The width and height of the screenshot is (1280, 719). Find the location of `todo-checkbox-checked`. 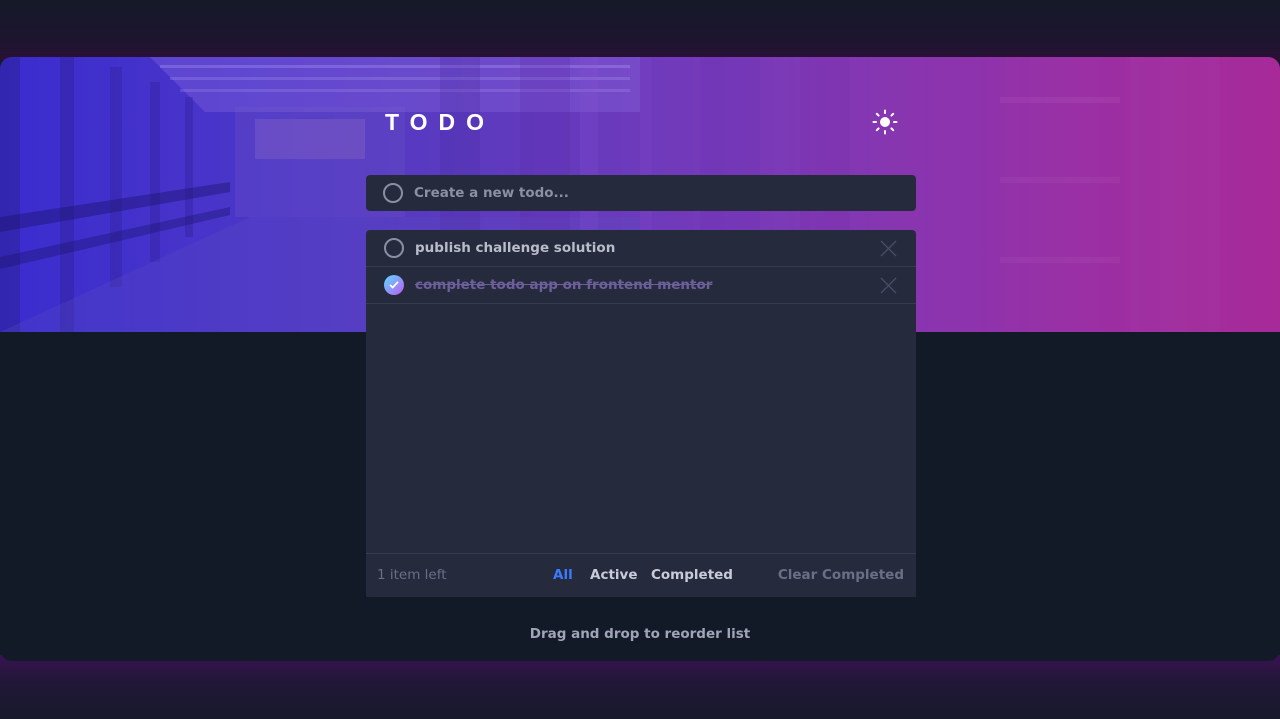

todo-checkbox-checked is located at coordinates (394, 285).